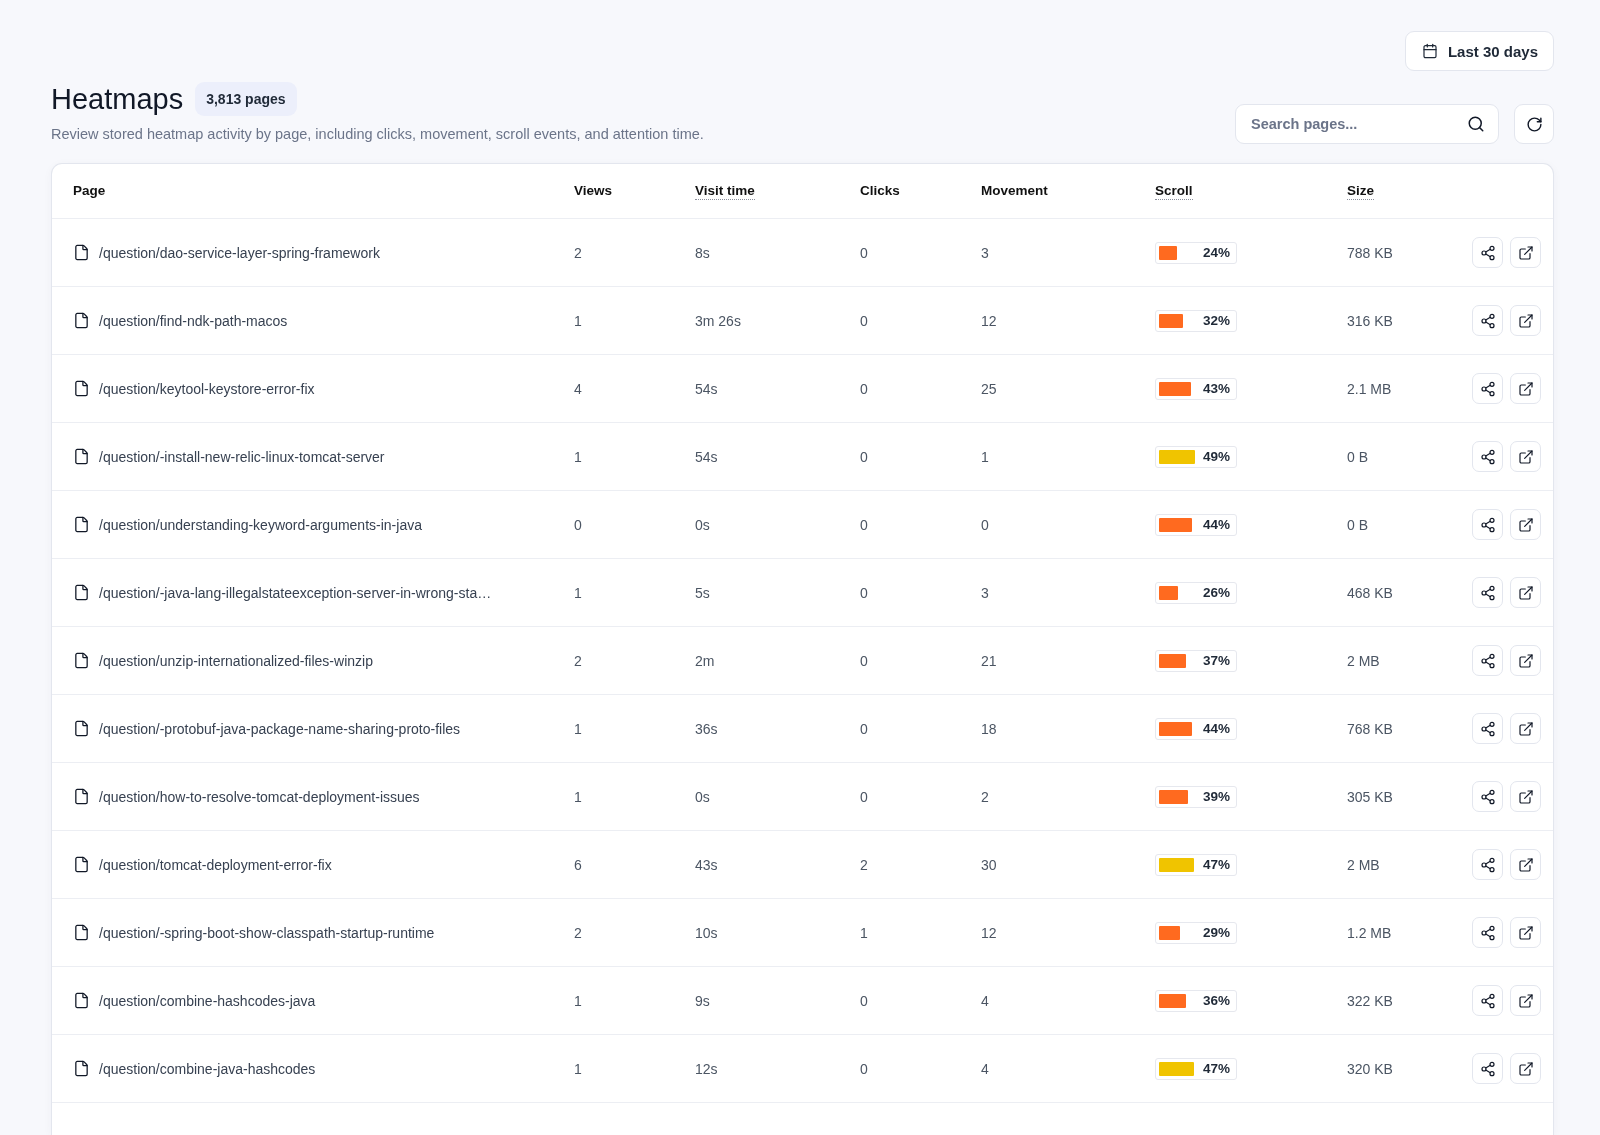 Image resolution: width=1600 pixels, height=1135 pixels. What do you see at coordinates (1216, 932) in the screenshot?
I see `scroll-percent: 29%` at bounding box center [1216, 932].